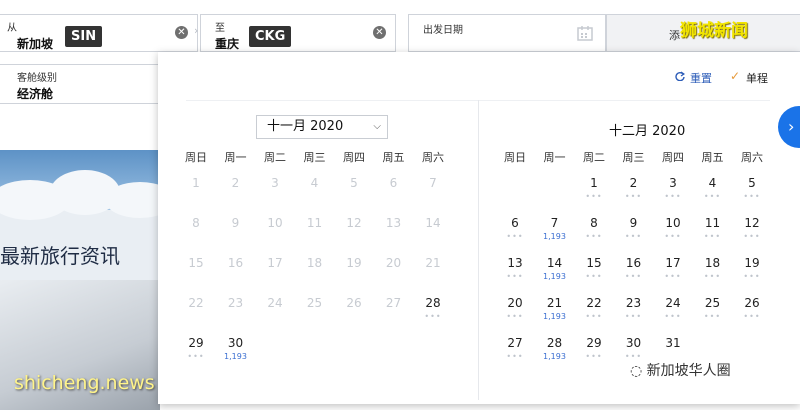 The width and height of the screenshot is (800, 410). I want to click on dec-day-5: 5, so click(752, 183).